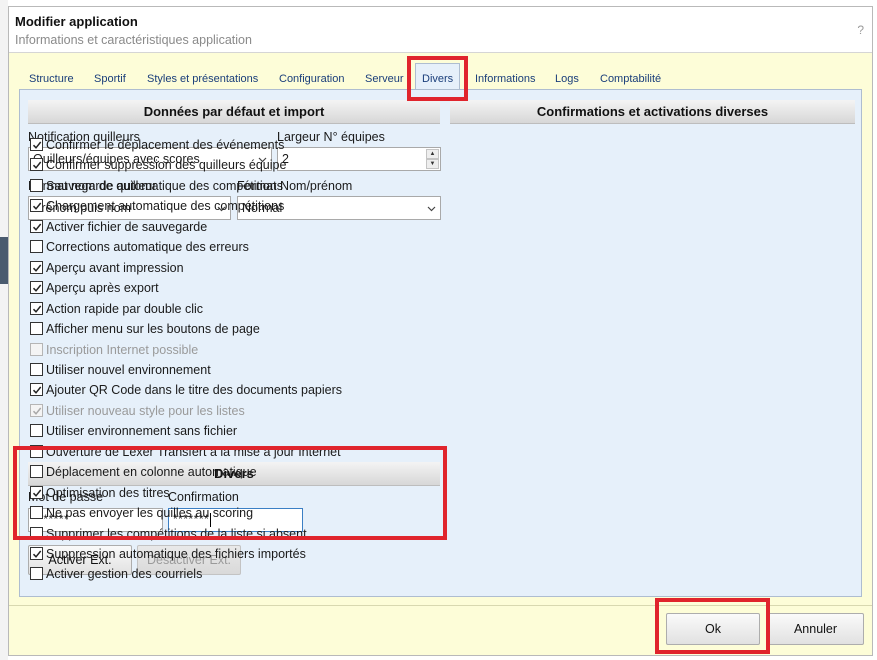 The image size is (877, 660). I want to click on checkbox-label: Confirmer le déplacement des événements, so click(165, 145).